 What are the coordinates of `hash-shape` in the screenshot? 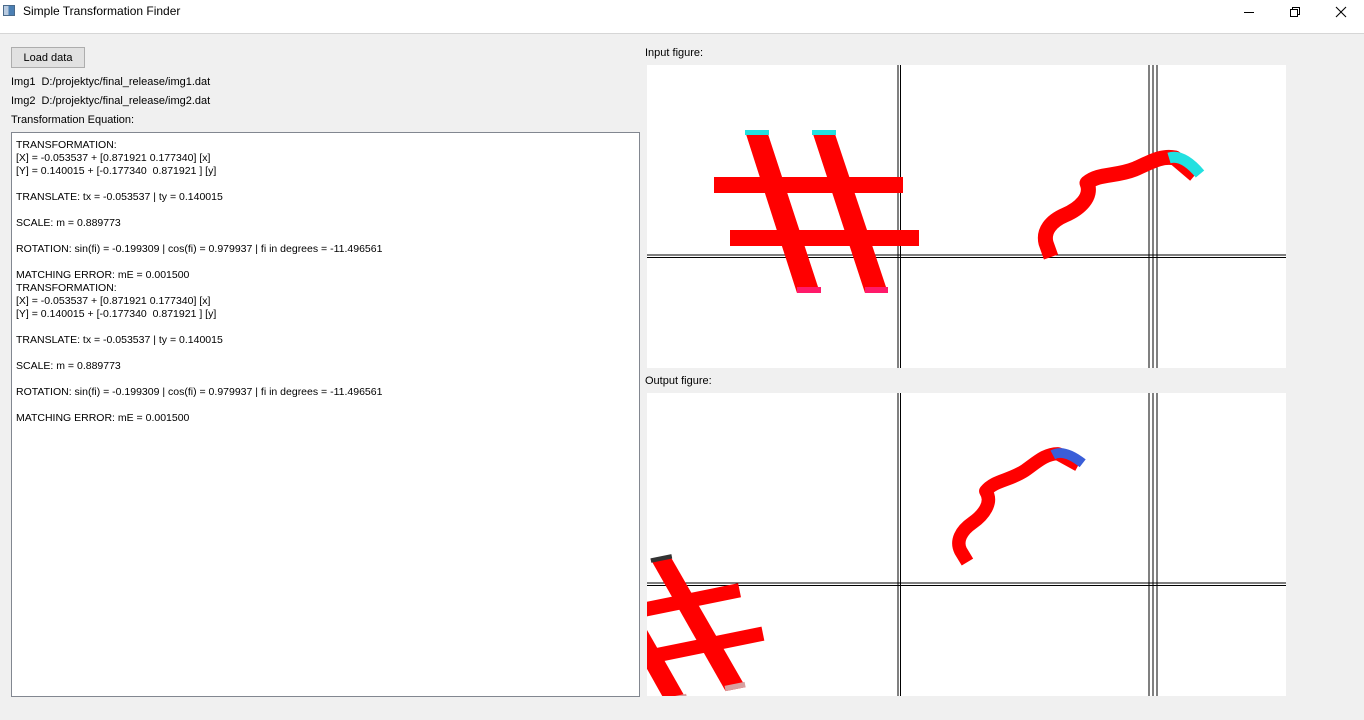 It's located at (816, 211).